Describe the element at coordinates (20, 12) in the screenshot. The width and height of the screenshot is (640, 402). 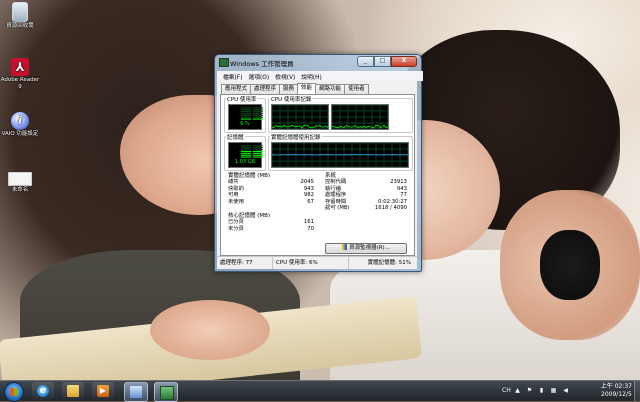
I see `recycle-bin-icon` at that location.